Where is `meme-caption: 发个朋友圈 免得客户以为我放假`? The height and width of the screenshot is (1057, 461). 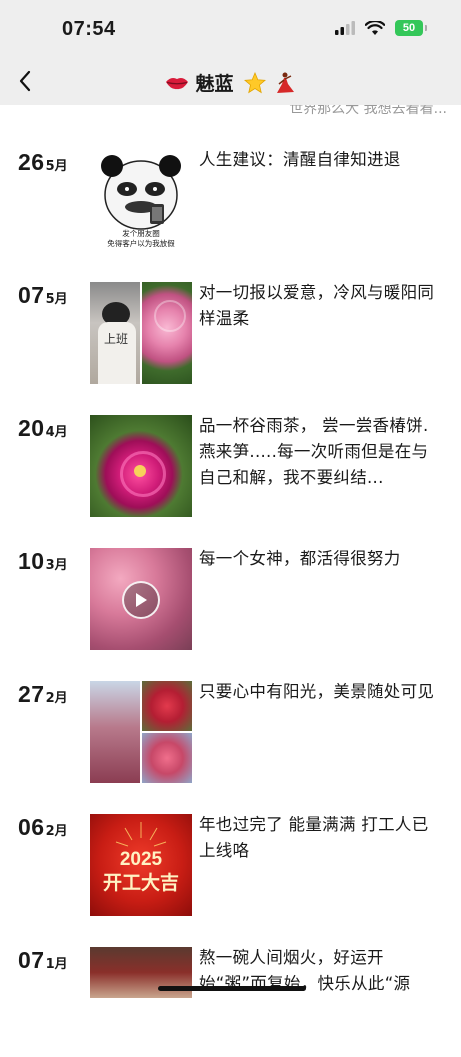 meme-caption: 发个朋友圈 免得客户以为我放假 is located at coordinates (141, 238).